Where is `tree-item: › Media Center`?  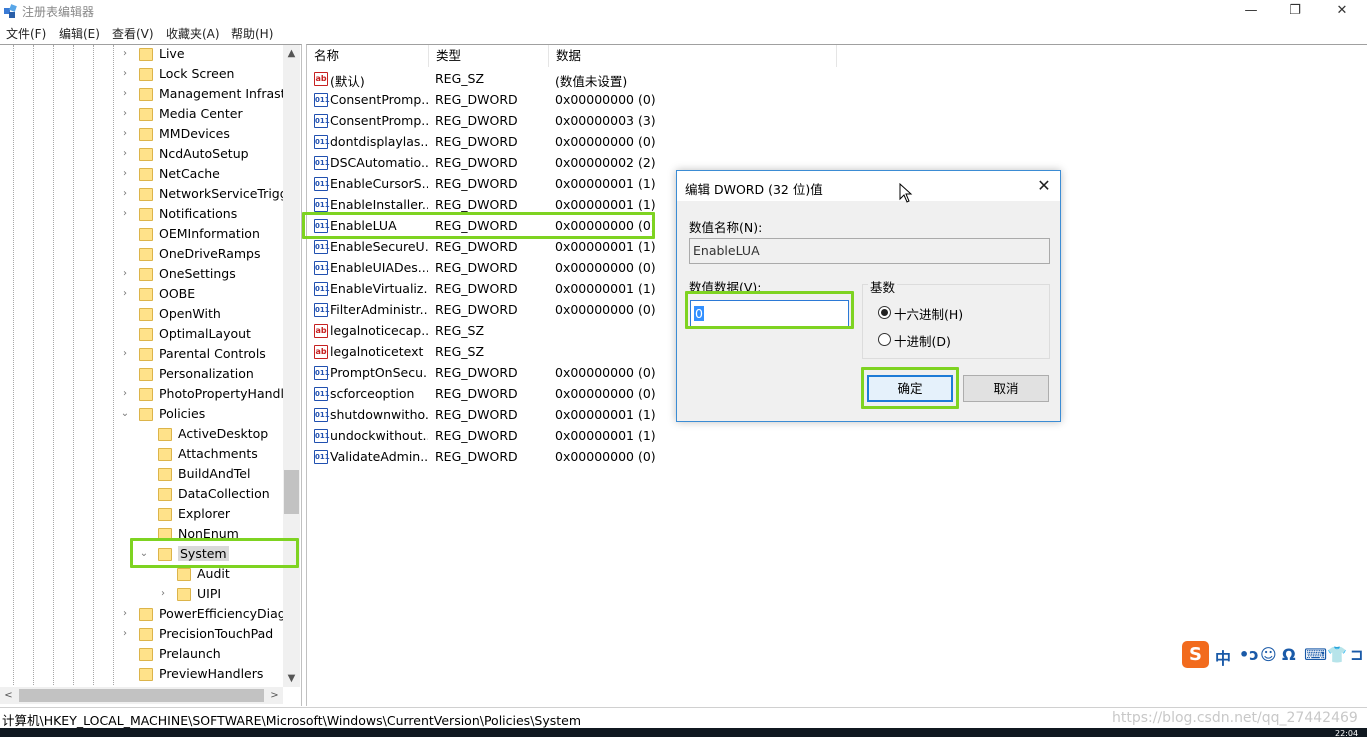 tree-item: › Media Center is located at coordinates (141, 115).